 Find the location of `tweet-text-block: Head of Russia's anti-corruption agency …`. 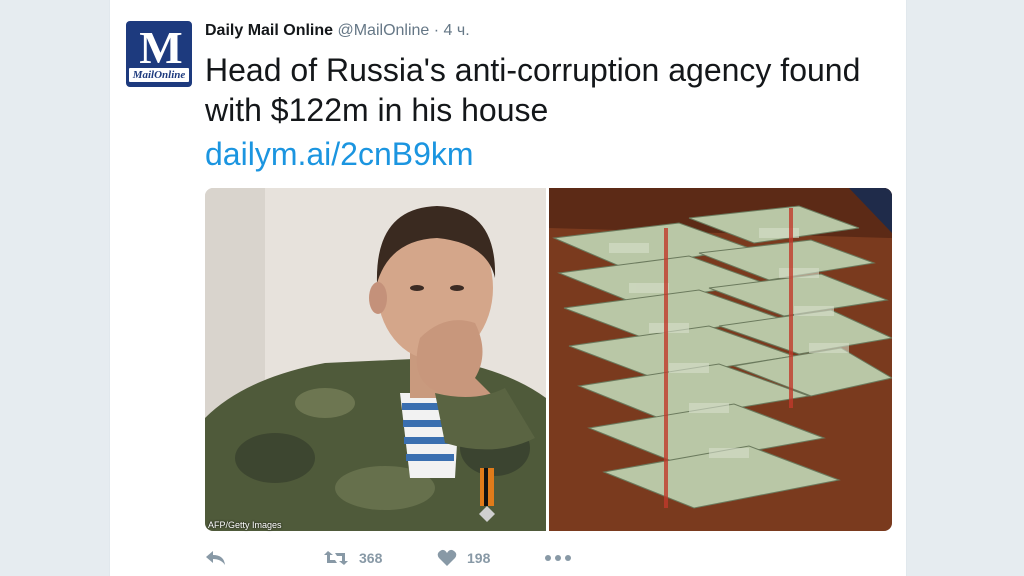

tweet-text-block: Head of Russia's anti-corruption agency … is located at coordinates (545, 112).